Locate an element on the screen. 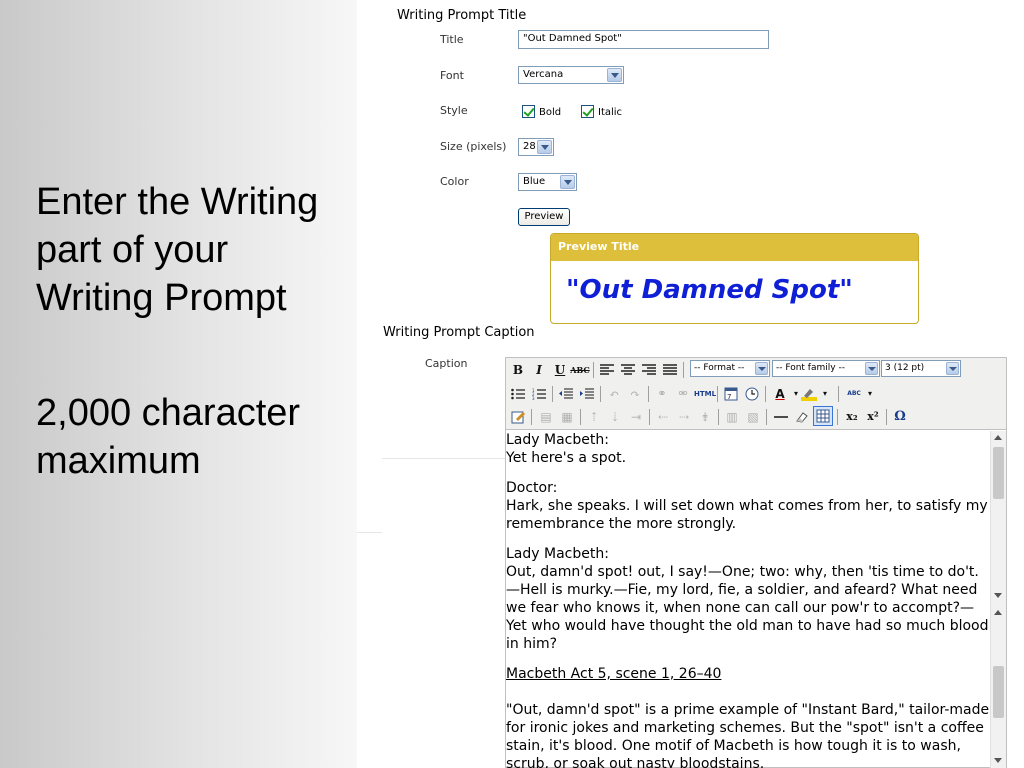 Image resolution: width=1024 pixels, height=768 pixels. title-section-heading: Writing Prompt Title is located at coordinates (462, 15).